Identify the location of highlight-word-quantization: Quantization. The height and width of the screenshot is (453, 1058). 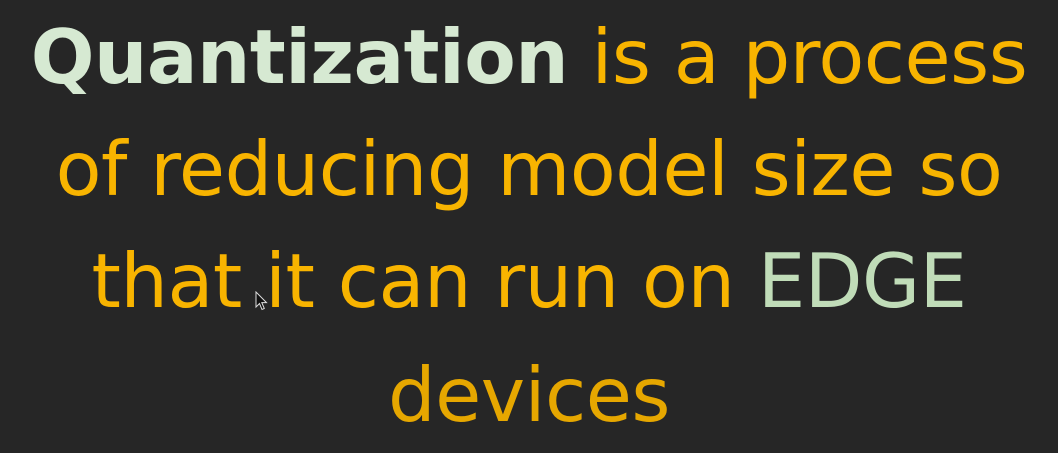
(299, 57).